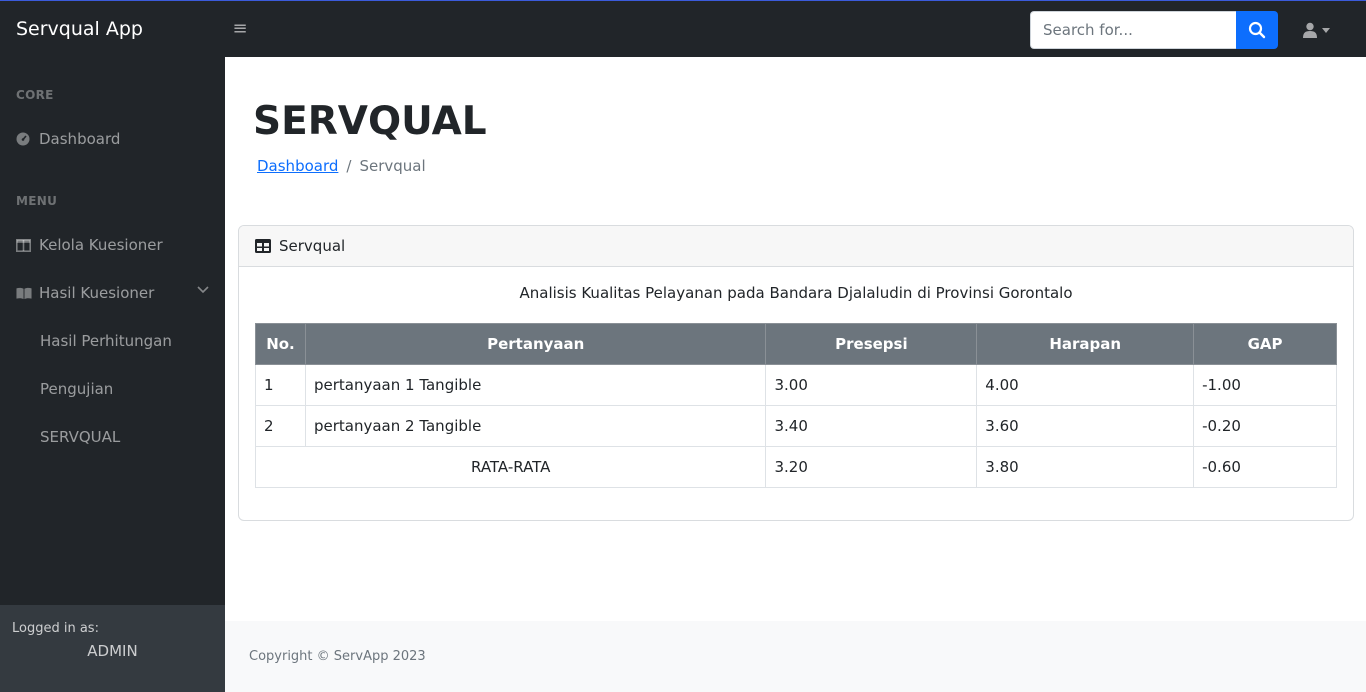  I want to click on brand: Servqual App, so click(79, 29).